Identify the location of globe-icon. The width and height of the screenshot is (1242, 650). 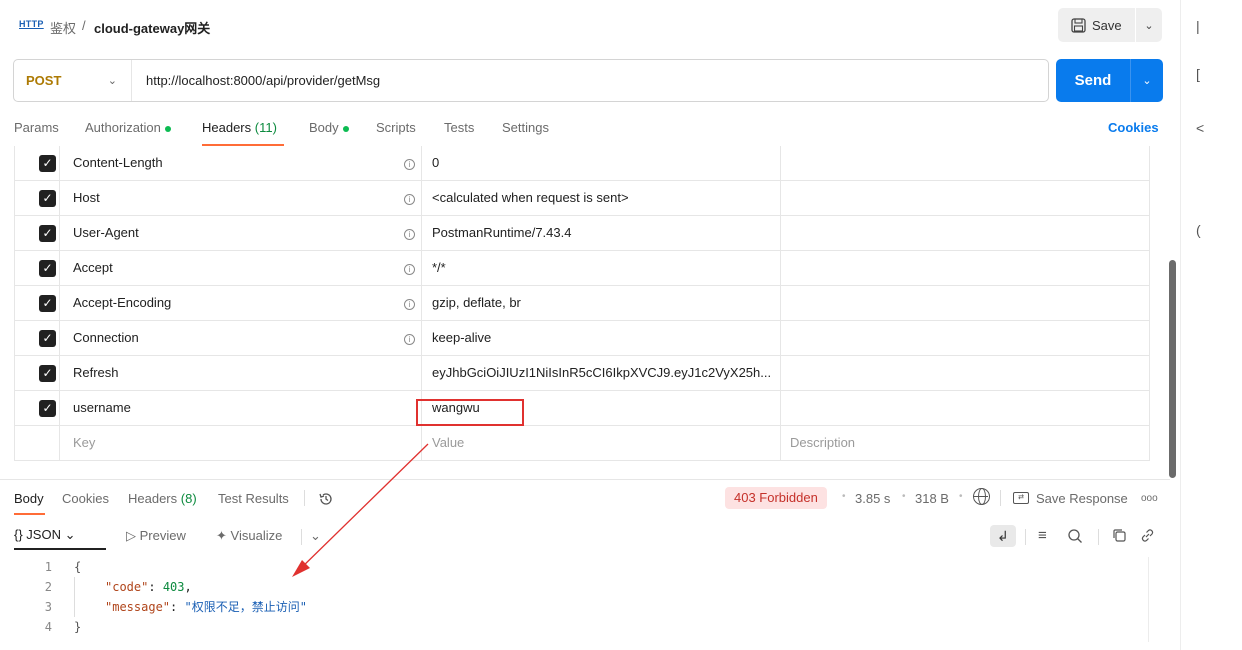
(981, 496).